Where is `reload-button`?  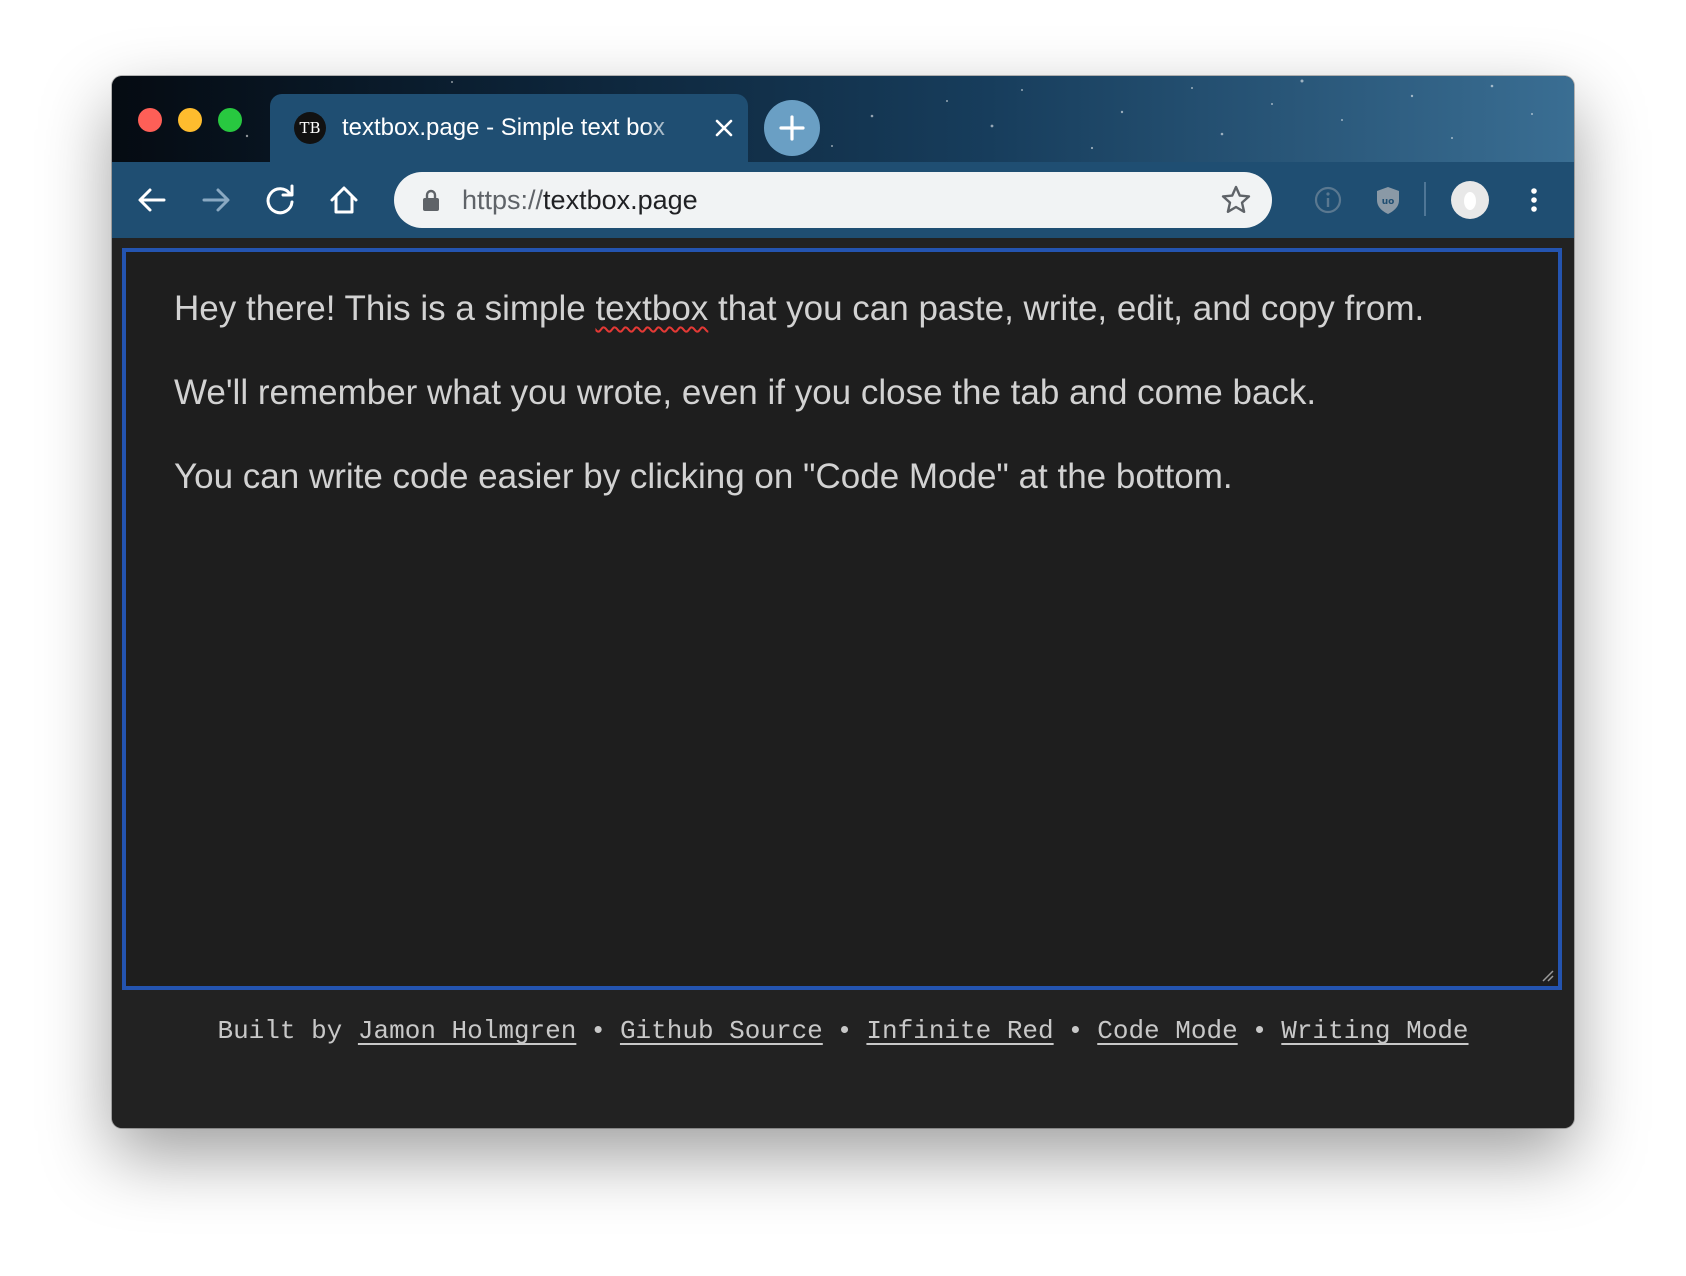
reload-button is located at coordinates (280, 200).